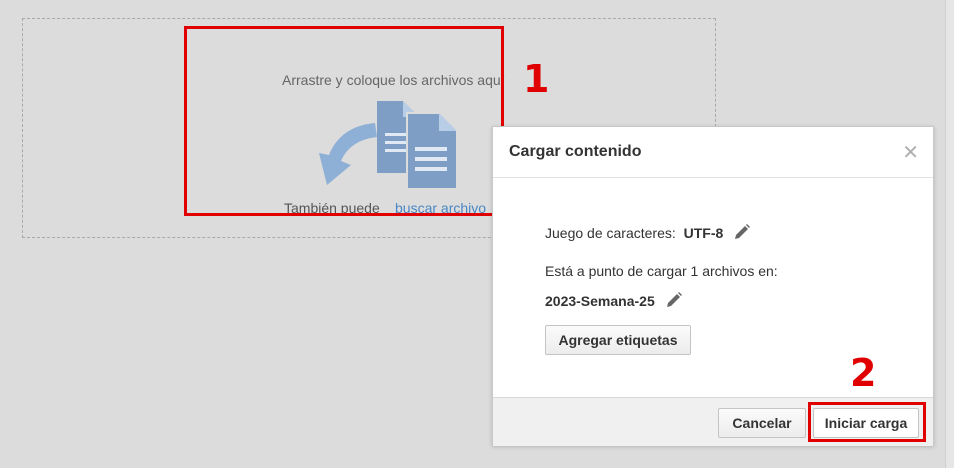  What do you see at coordinates (713, 152) in the screenshot?
I see `dialog-header: Cargar contenido ✕` at bounding box center [713, 152].